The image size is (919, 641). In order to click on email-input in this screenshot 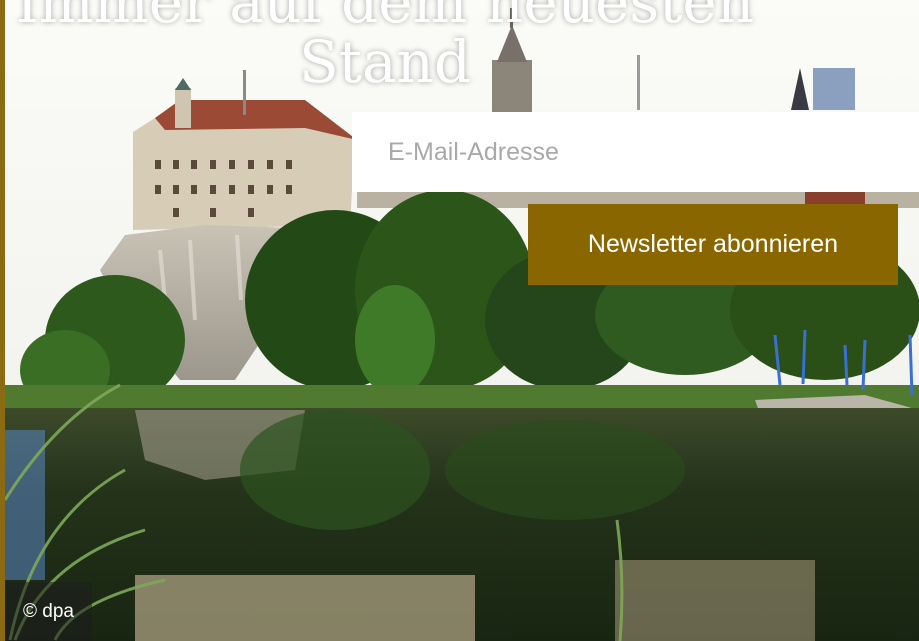, I will do `click(635, 152)`.